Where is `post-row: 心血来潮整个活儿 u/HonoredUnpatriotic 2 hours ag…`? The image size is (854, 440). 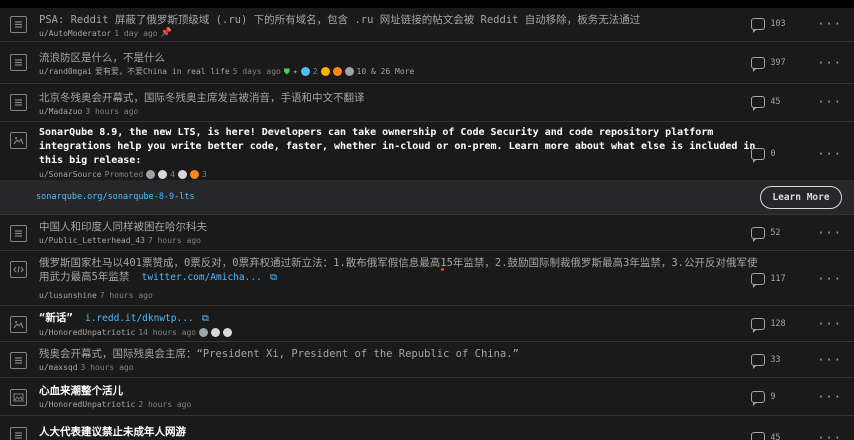
post-row: 心血来潮整个活儿 u/HonoredUnpatriotic 2 hours ag… is located at coordinates (427, 397).